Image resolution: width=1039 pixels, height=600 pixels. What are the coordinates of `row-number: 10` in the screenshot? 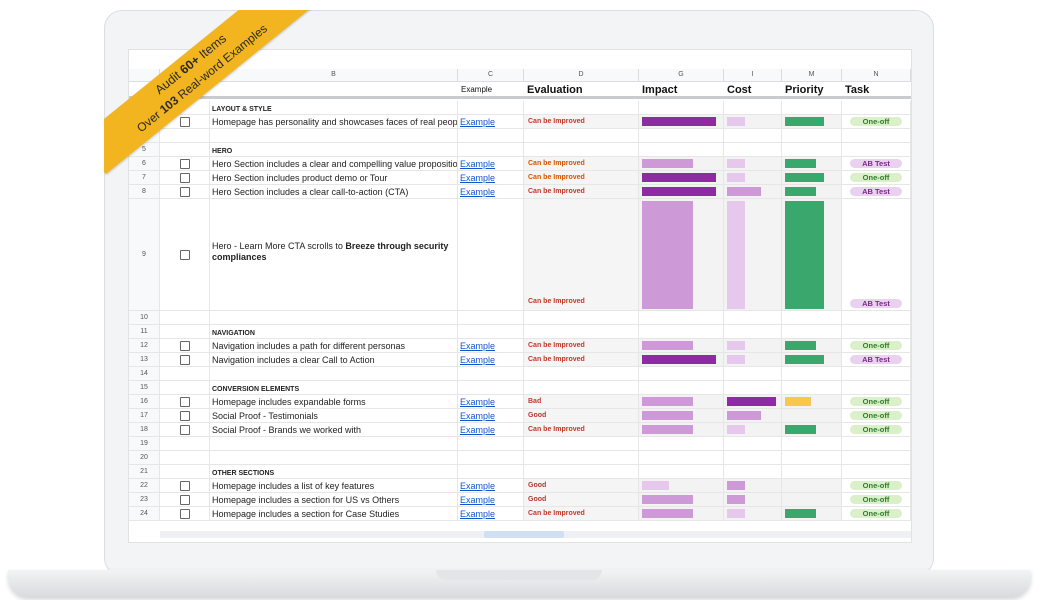 It's located at (144, 317).